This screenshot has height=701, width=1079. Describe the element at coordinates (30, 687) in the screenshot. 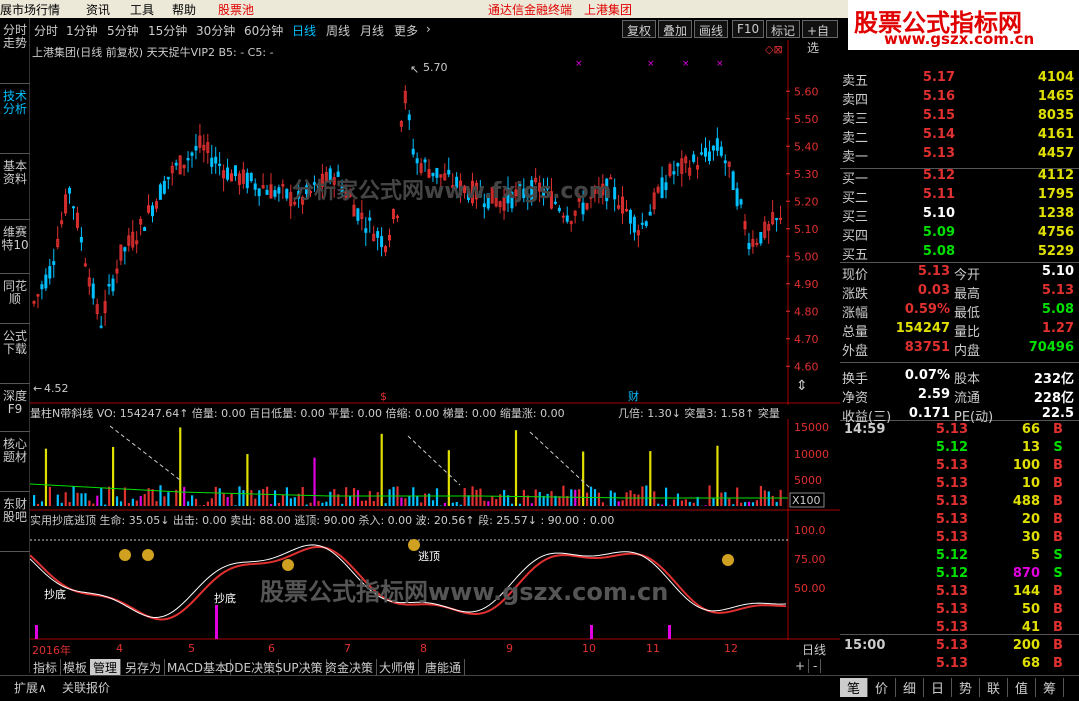

I see `expand-button: 扩展∧` at that location.